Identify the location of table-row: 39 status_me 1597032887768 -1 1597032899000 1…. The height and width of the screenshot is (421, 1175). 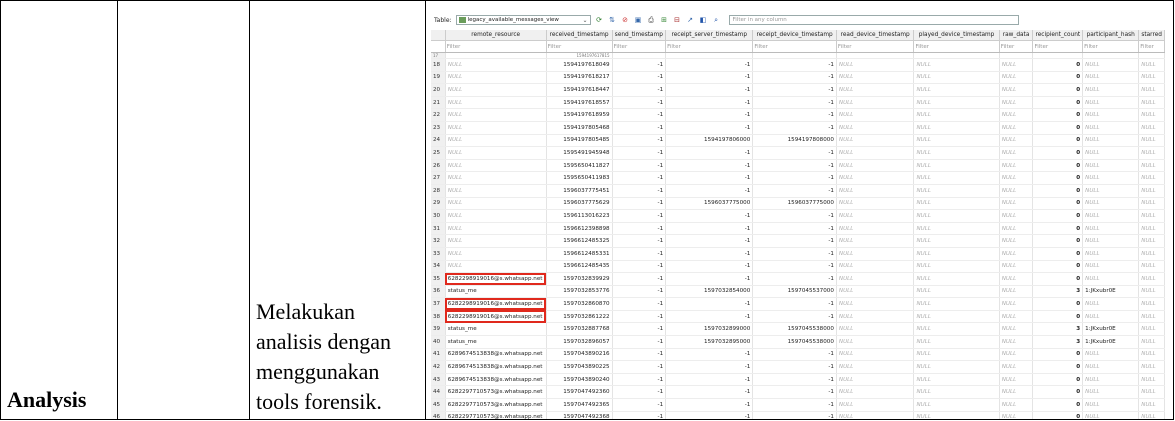
(798, 329).